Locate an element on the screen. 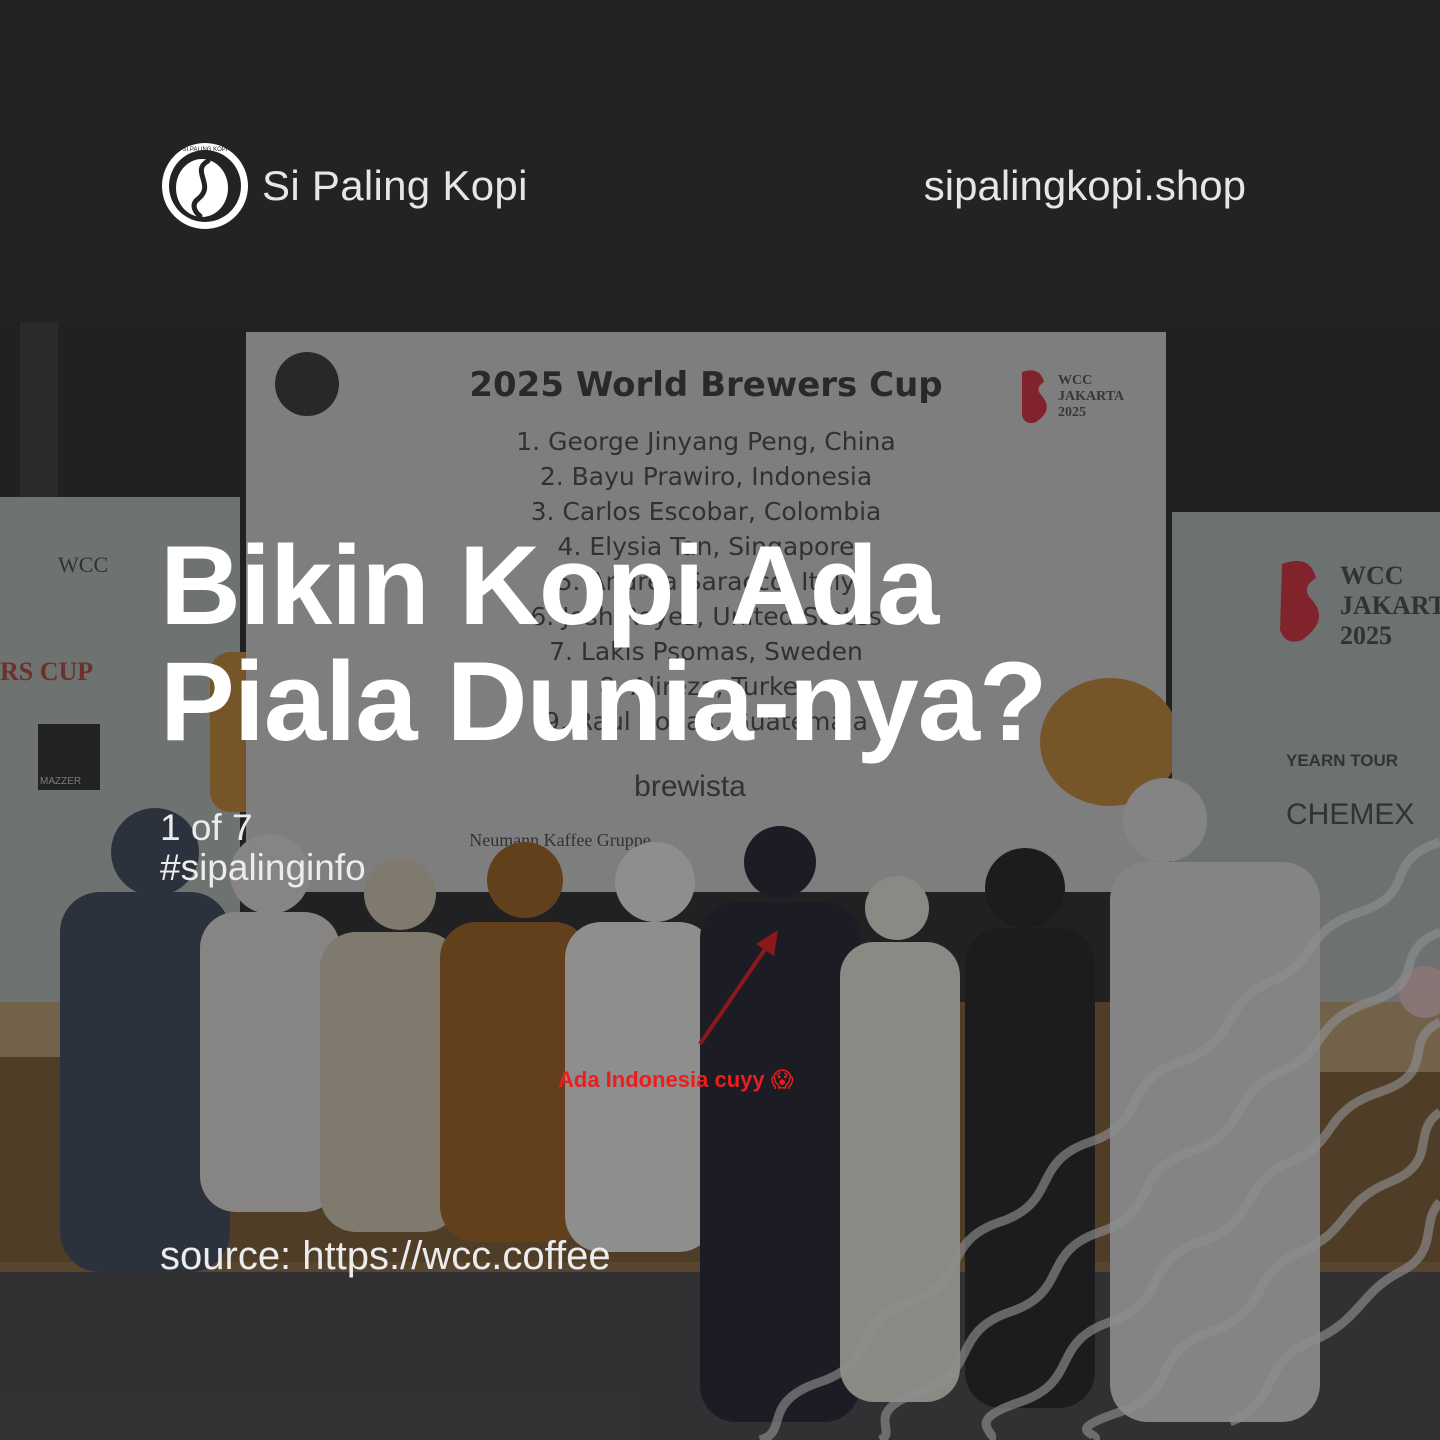 Image resolution: width=1440 pixels, height=1440 pixels. slide-counter: 1 of 7 is located at coordinates (206, 827).